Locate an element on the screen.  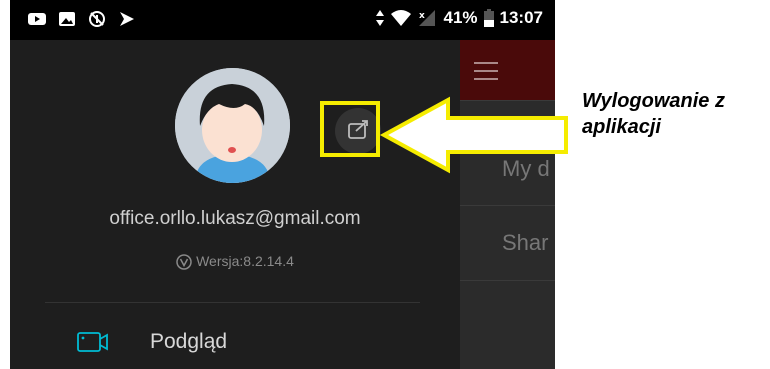
battery-percent: 41% is located at coordinates (460, 17).